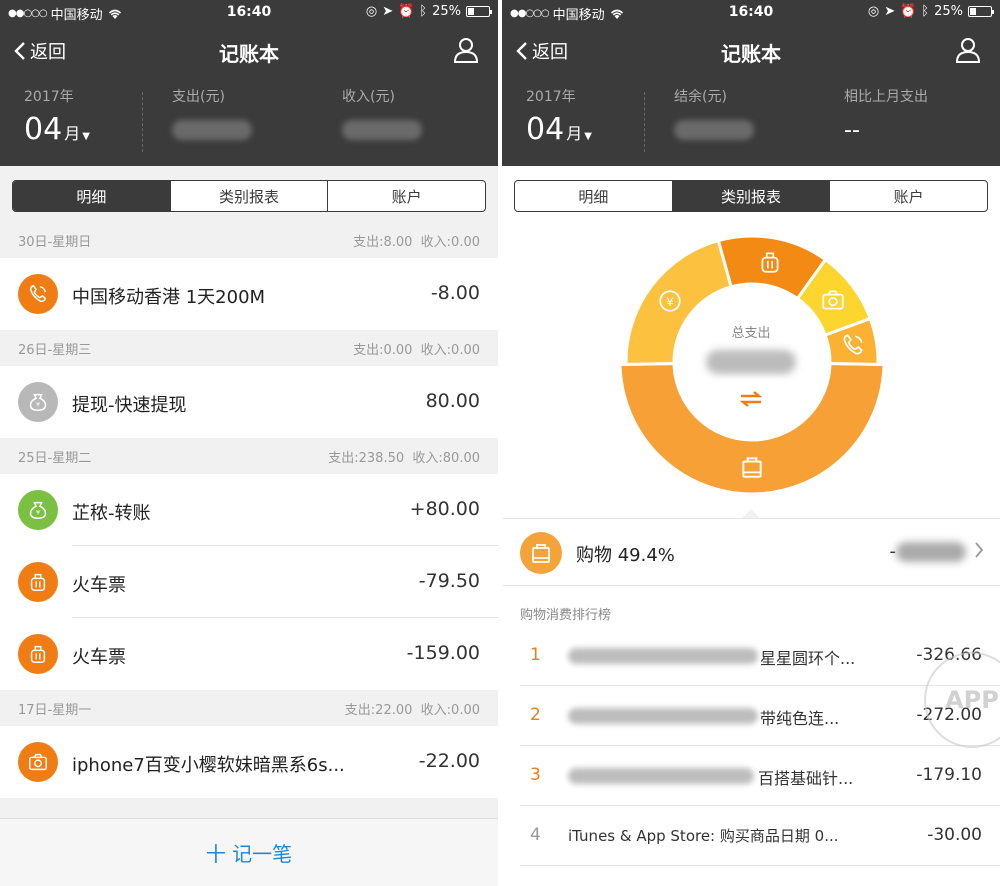 This screenshot has width=1000, height=886. What do you see at coordinates (751, 399) in the screenshot?
I see `switch-icon` at bounding box center [751, 399].